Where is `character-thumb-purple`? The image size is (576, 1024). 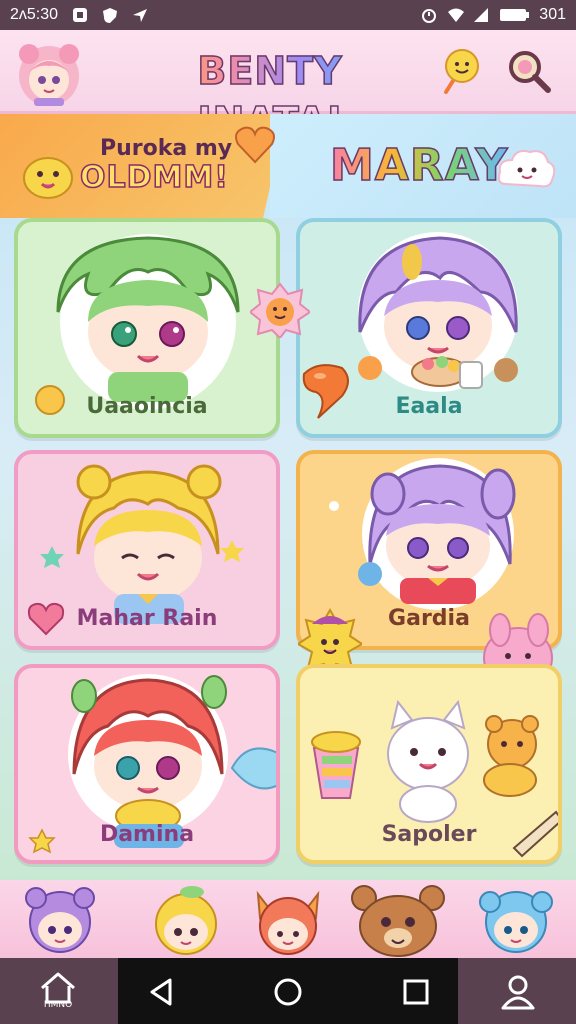 character-thumb-purple is located at coordinates (60, 921).